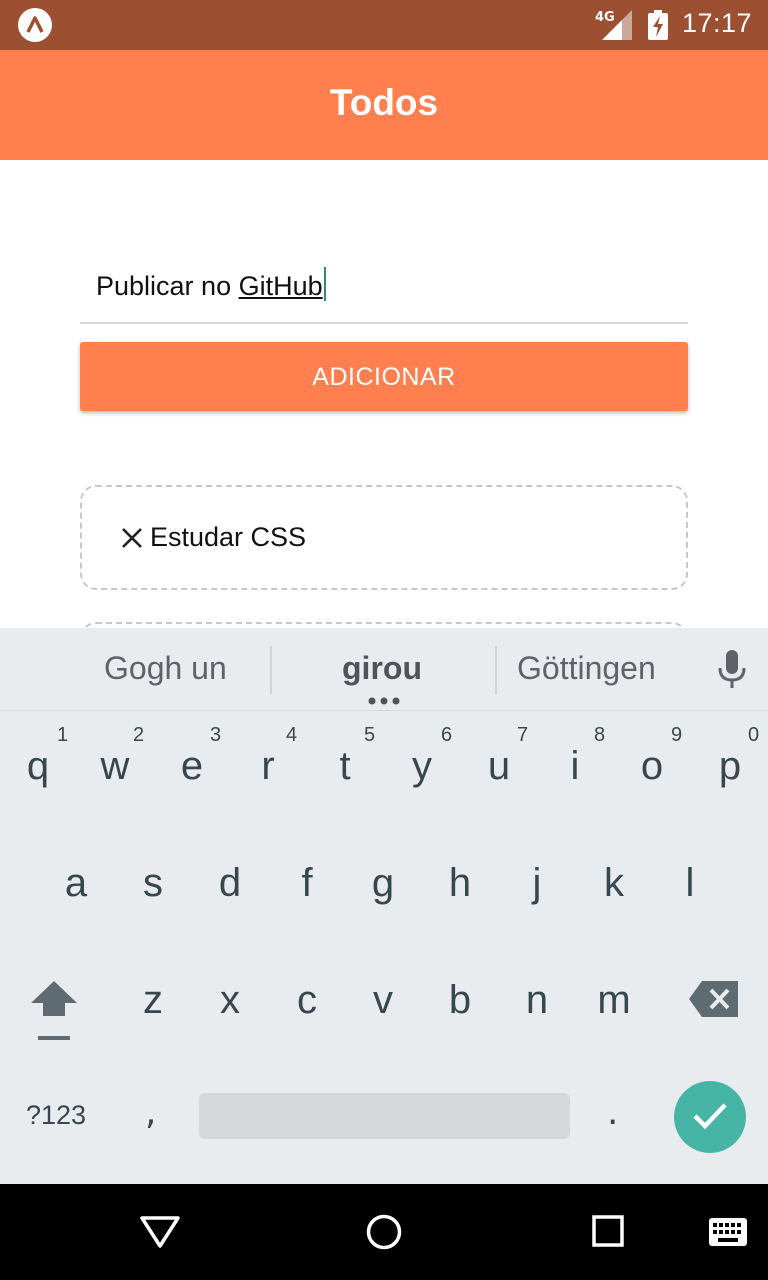 The width and height of the screenshot is (768, 1280). Describe the element at coordinates (732, 669) in the screenshot. I see `microphone-icon` at that location.